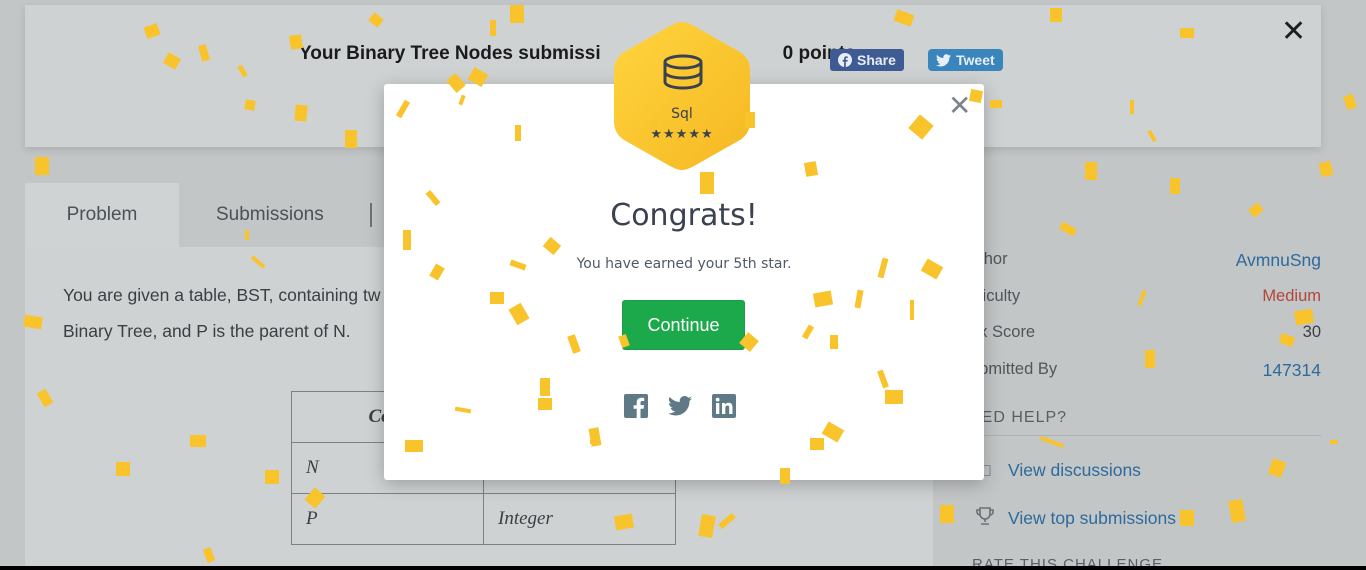 This screenshot has height=570, width=1366. I want to click on badge-stars: ★★★★★, so click(682, 133).